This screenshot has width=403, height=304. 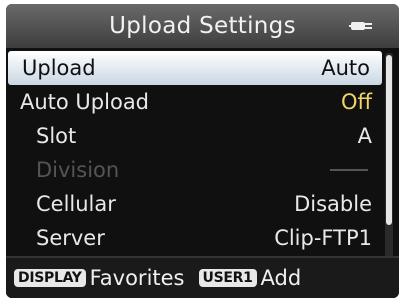 I want to click on menu-header: Upload Settings, so click(x=202, y=26).